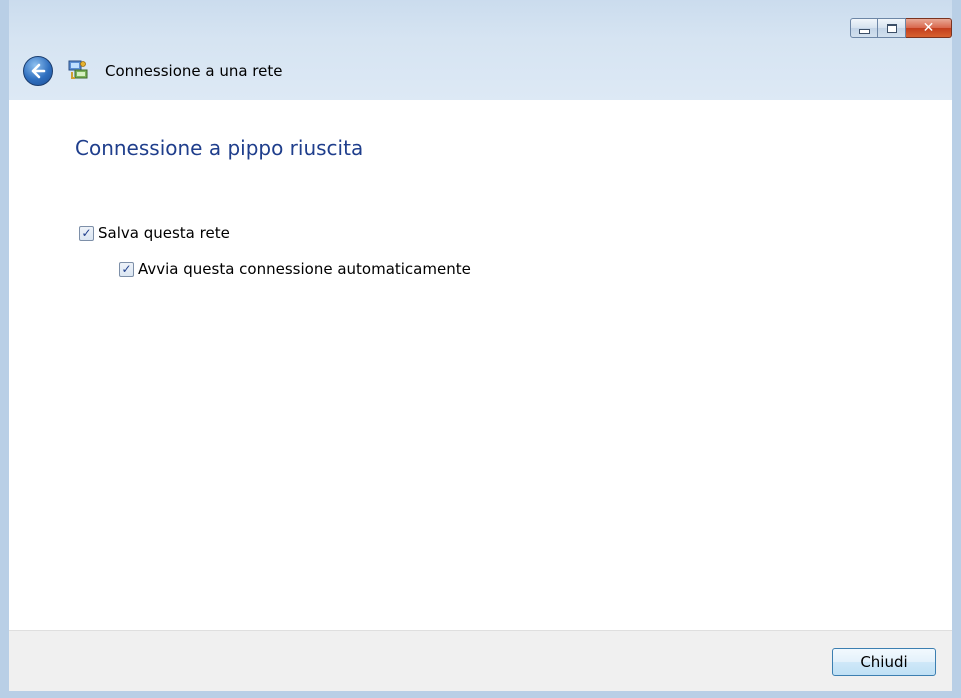 This screenshot has width=961, height=698. Describe the element at coordinates (86, 233) in the screenshot. I see `save-network-checkbox: ✓` at that location.